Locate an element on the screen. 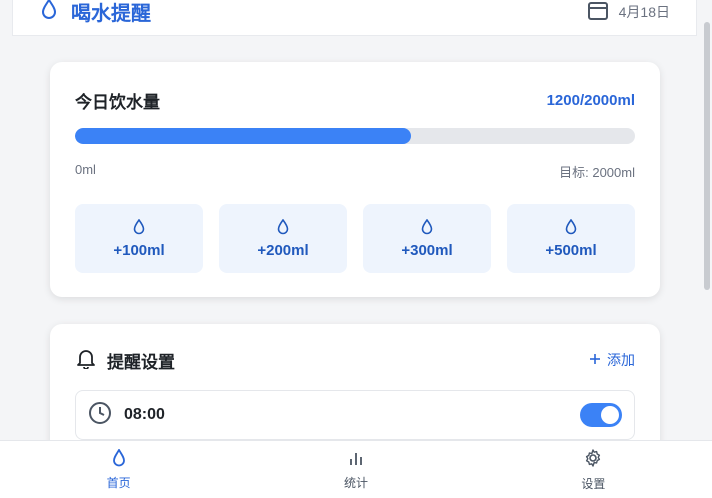  add-100ml-label: +100ml is located at coordinates (139, 250).